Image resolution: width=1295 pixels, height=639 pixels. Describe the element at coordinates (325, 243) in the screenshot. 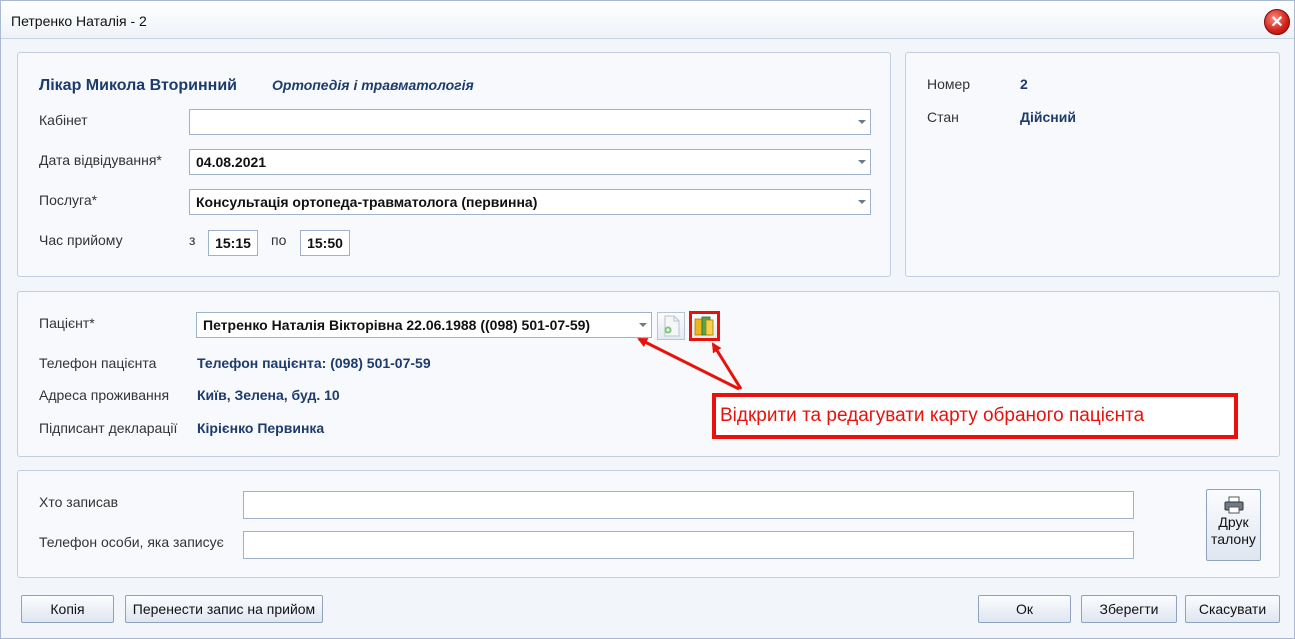

I see `time-to-input: 15:50` at that location.